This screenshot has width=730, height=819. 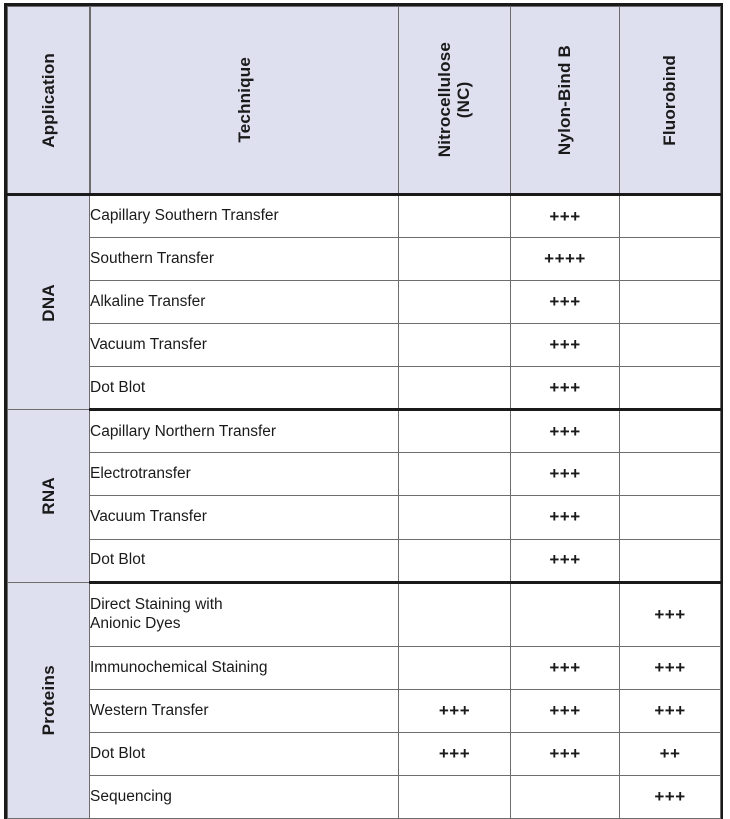 I want to click on section-label-text: RNA, so click(x=48, y=496).